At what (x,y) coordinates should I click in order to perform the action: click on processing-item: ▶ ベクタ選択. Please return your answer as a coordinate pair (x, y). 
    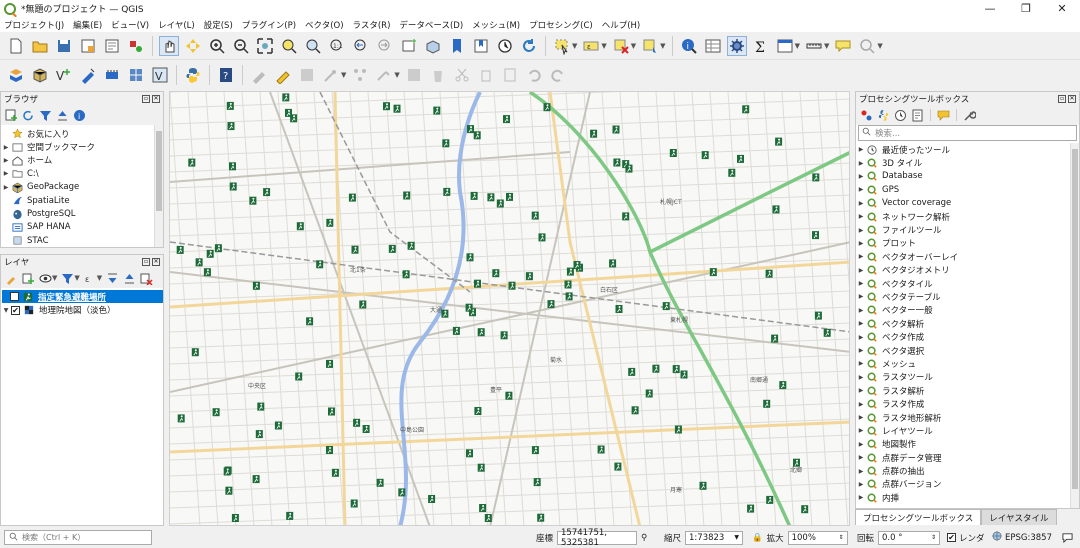
    Looking at the image, I should click on (967, 350).